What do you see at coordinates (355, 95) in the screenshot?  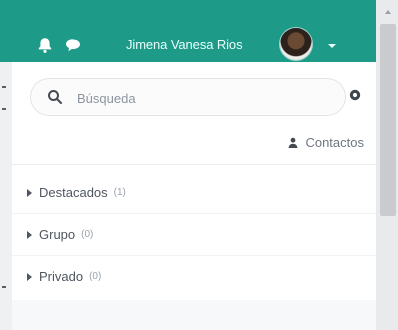 I see `gear-icon` at bounding box center [355, 95].